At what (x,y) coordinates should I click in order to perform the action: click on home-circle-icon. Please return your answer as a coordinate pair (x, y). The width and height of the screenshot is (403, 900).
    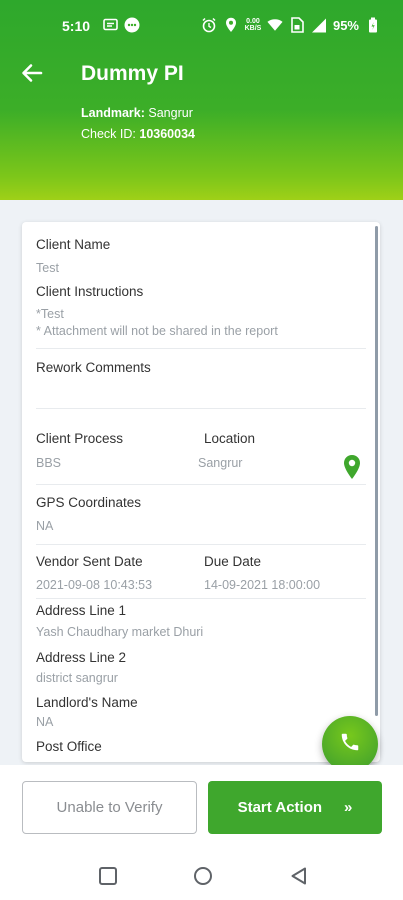
    Looking at the image, I should click on (203, 876).